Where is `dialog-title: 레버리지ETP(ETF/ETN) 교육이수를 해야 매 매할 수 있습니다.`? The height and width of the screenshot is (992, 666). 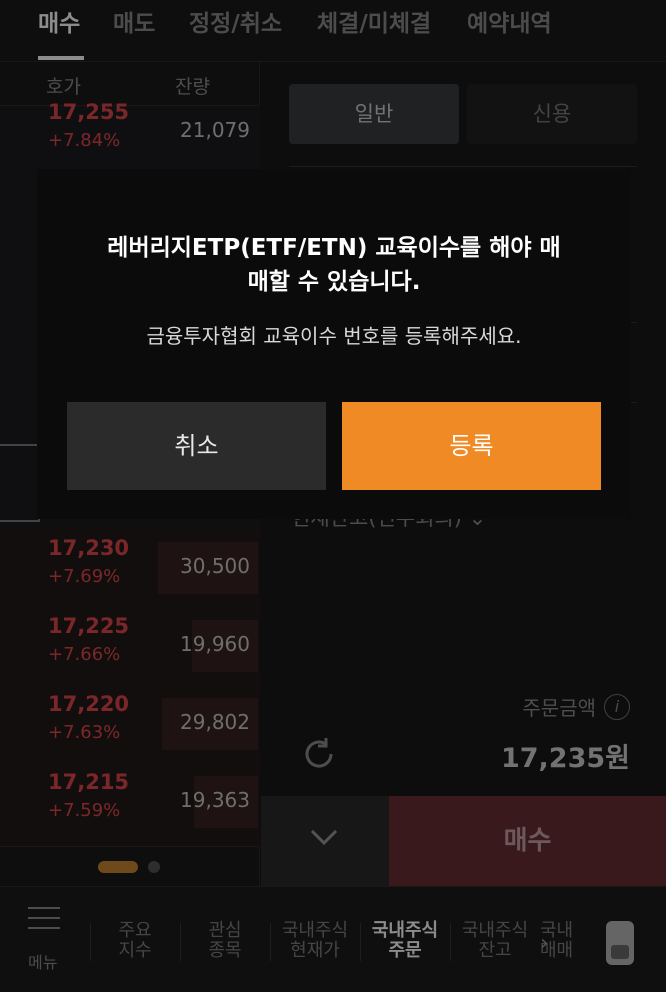
dialog-title: 레버리지ETP(ETF/ETN) 교육이수를 해야 매 매할 수 있습니다. is located at coordinates (334, 265).